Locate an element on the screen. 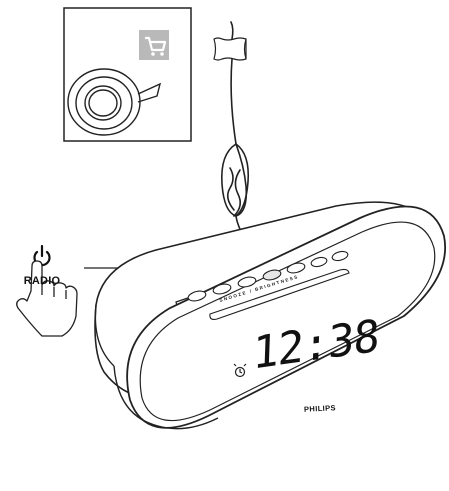 This screenshot has height=491, width=449. inset-box is located at coordinates (127, 74).